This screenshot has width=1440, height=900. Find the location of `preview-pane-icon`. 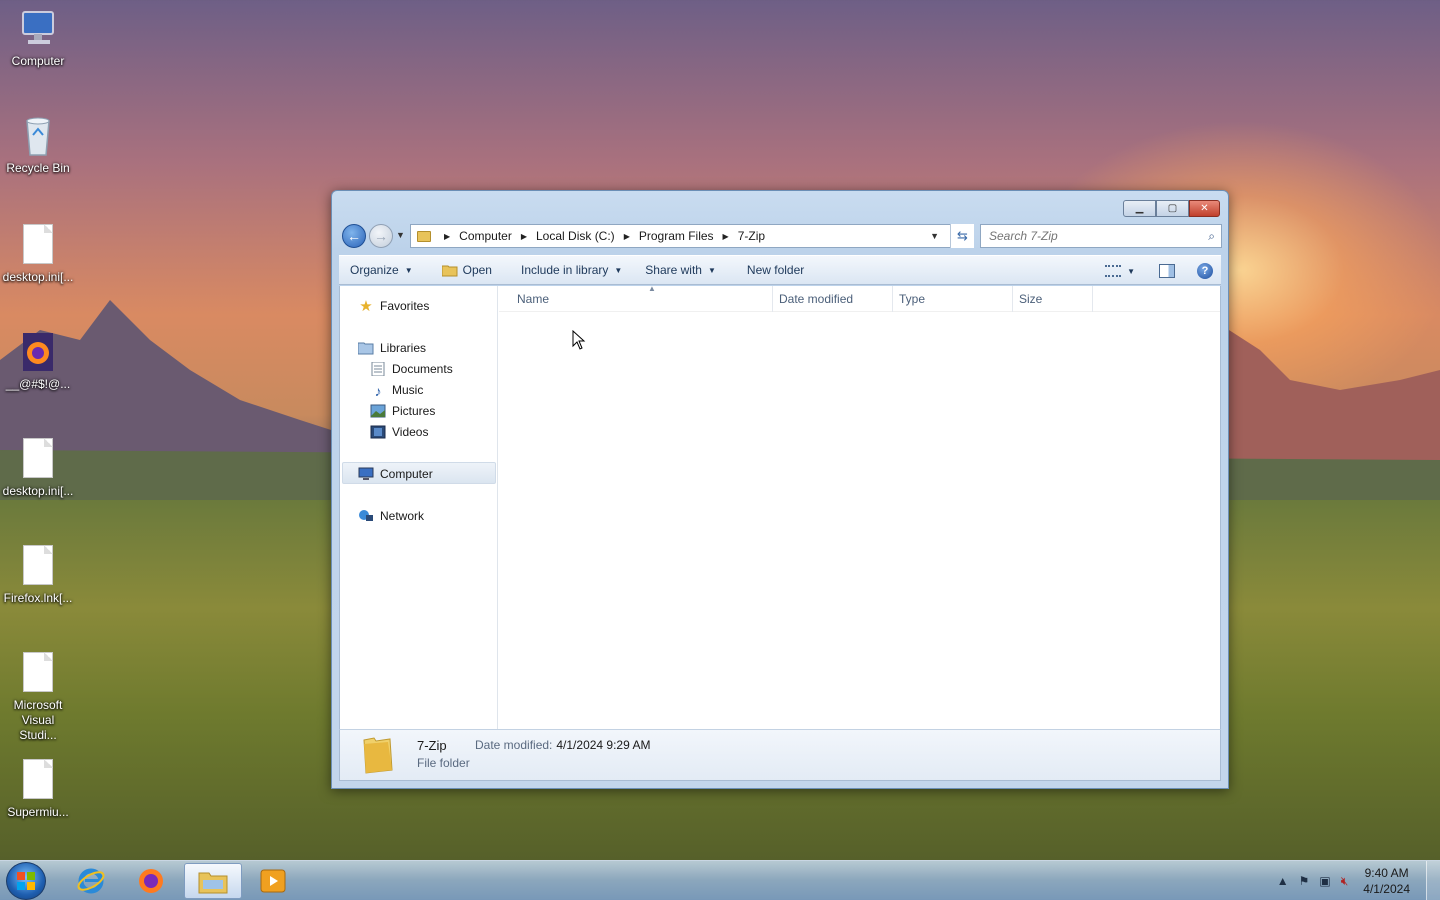

preview-pane-icon is located at coordinates (1167, 271).